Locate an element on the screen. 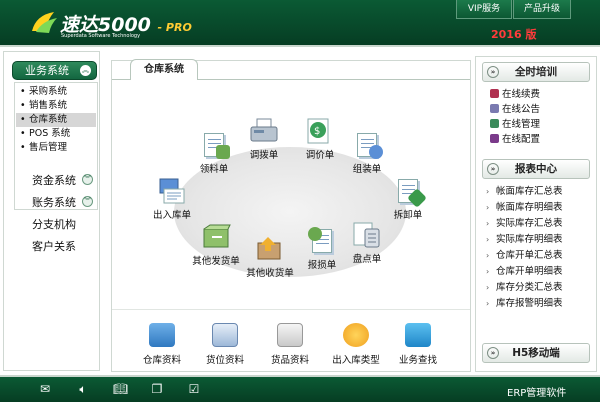 This screenshot has width=600, height=402. sidebar-item-after-sales: 售后管理 is located at coordinates (56, 148).